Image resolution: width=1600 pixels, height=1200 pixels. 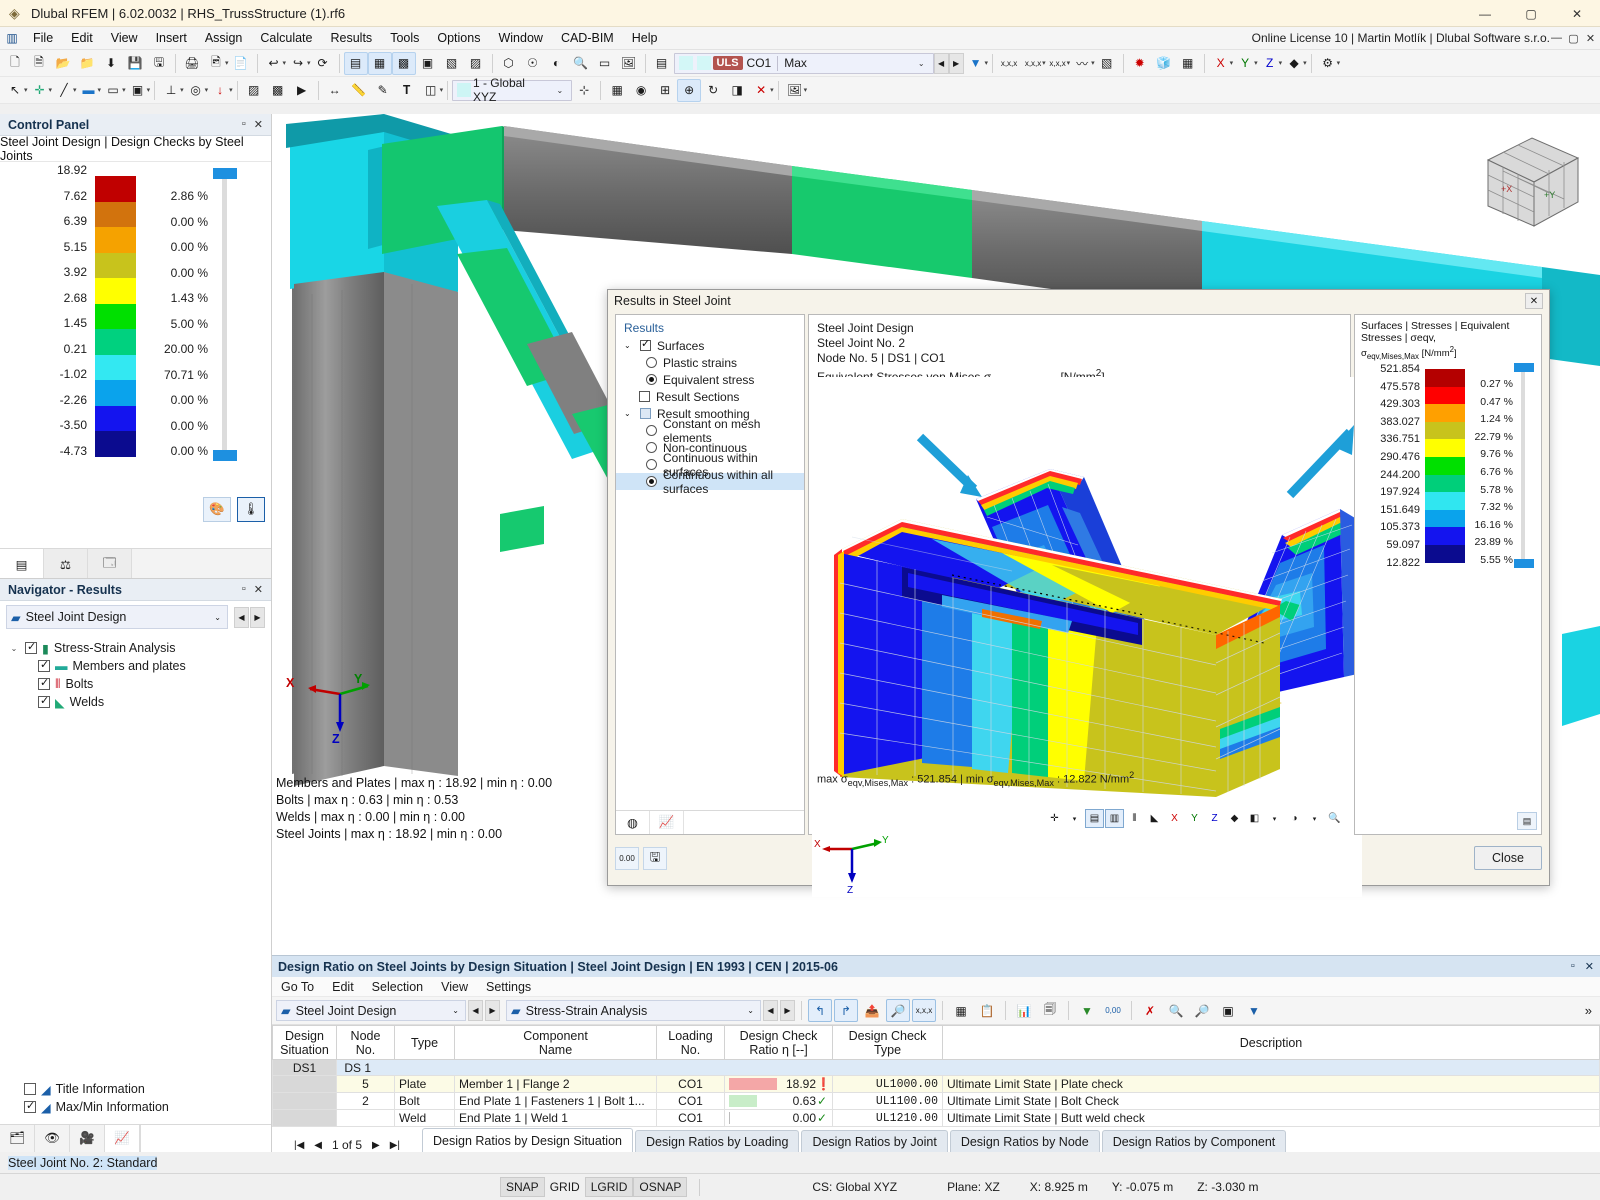 What do you see at coordinates (557, 63) in the screenshot?
I see `shadow-icon: ◐` at bounding box center [557, 63].